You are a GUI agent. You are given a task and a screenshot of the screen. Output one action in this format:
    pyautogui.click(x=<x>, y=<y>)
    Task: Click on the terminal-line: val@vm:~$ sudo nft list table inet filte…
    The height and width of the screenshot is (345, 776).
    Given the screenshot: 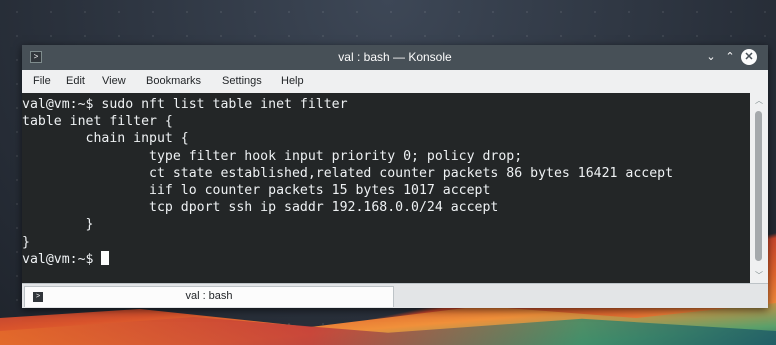 What is the action you would take?
    pyautogui.click(x=185, y=104)
    